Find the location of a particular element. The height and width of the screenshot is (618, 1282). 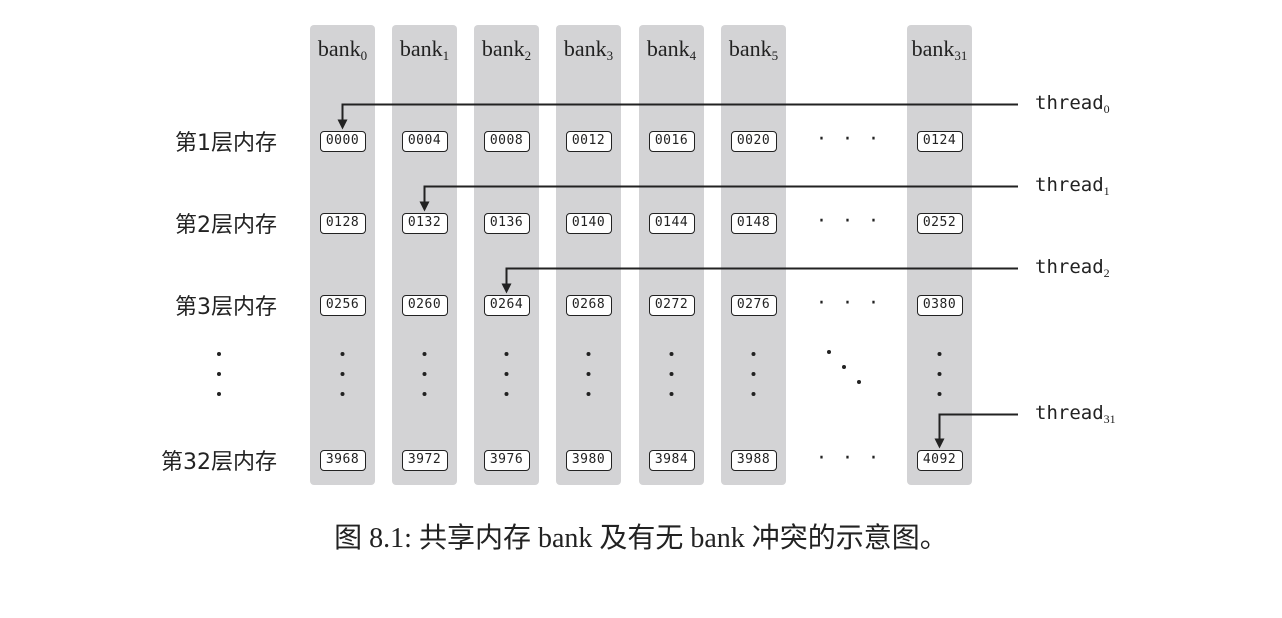

figure-caption: 图 8.1: 共享内存 bank 及有无 bank 冲突的示意图。 is located at coordinates (641, 538).